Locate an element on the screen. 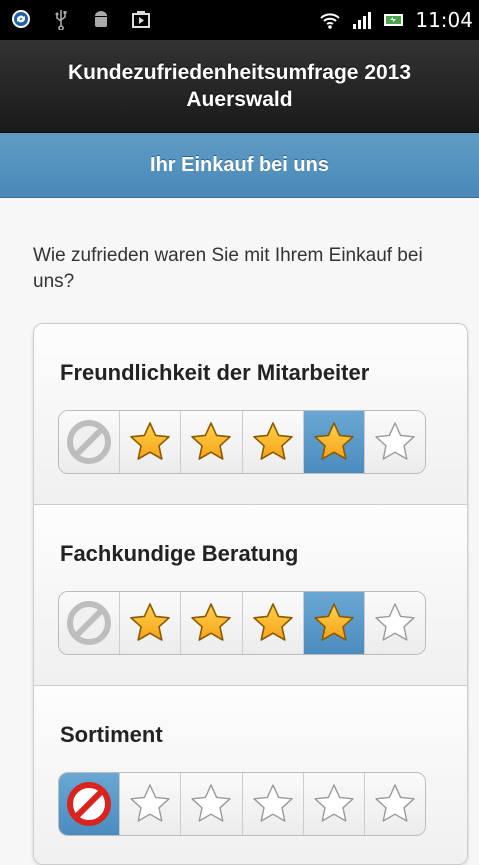 The image size is (479, 865). section-header: Ihr Einkauf bei uns is located at coordinates (239, 165).